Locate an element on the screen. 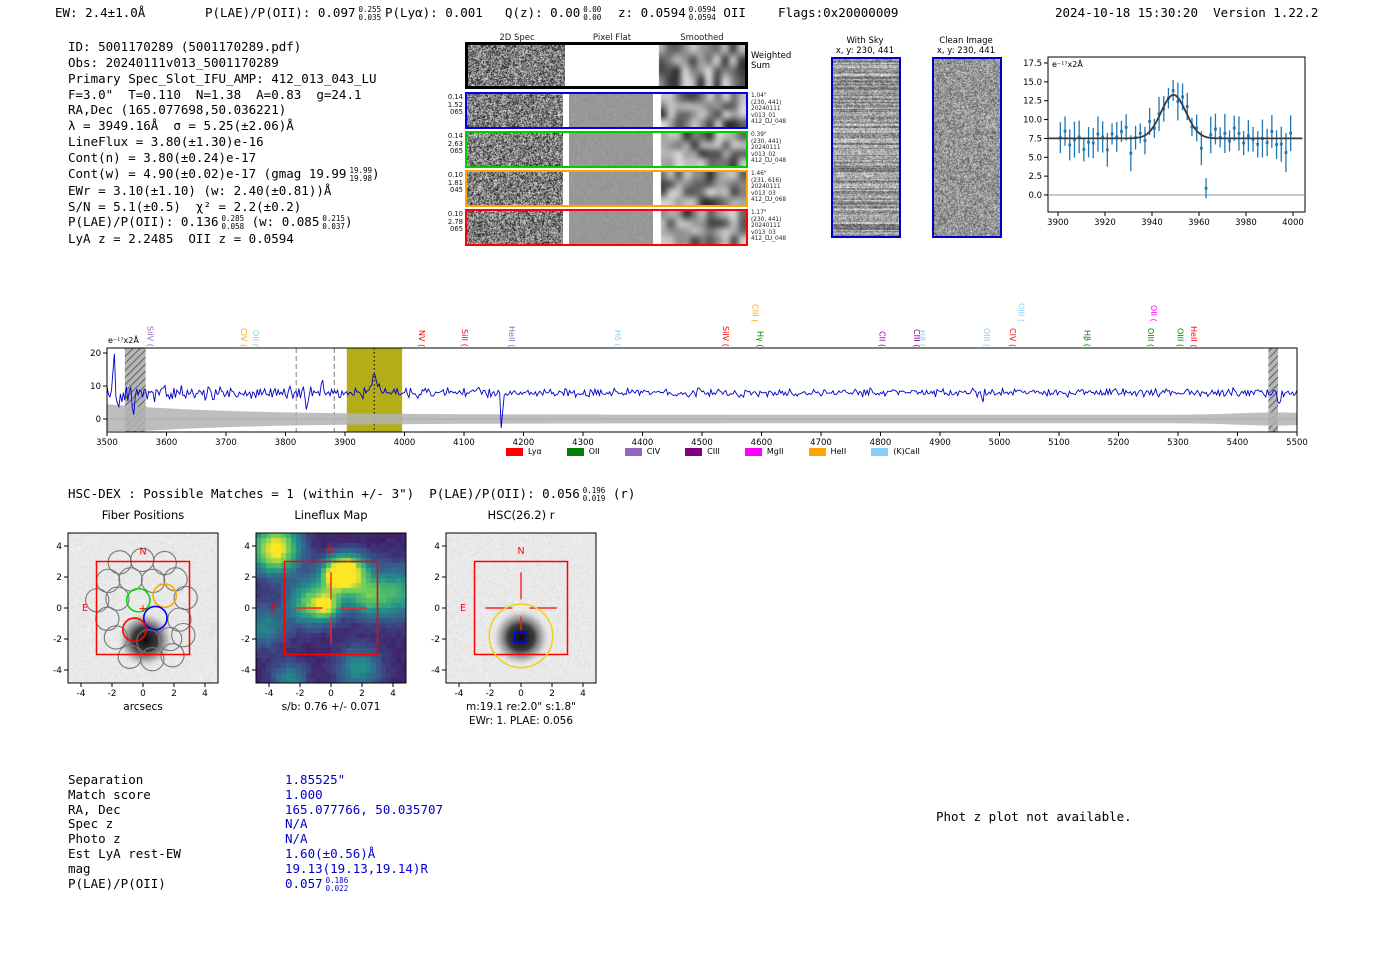 Image resolution: width=1400 pixels, height=953 pixels. svg-text: 2.5 is located at coordinates (1035, 177).